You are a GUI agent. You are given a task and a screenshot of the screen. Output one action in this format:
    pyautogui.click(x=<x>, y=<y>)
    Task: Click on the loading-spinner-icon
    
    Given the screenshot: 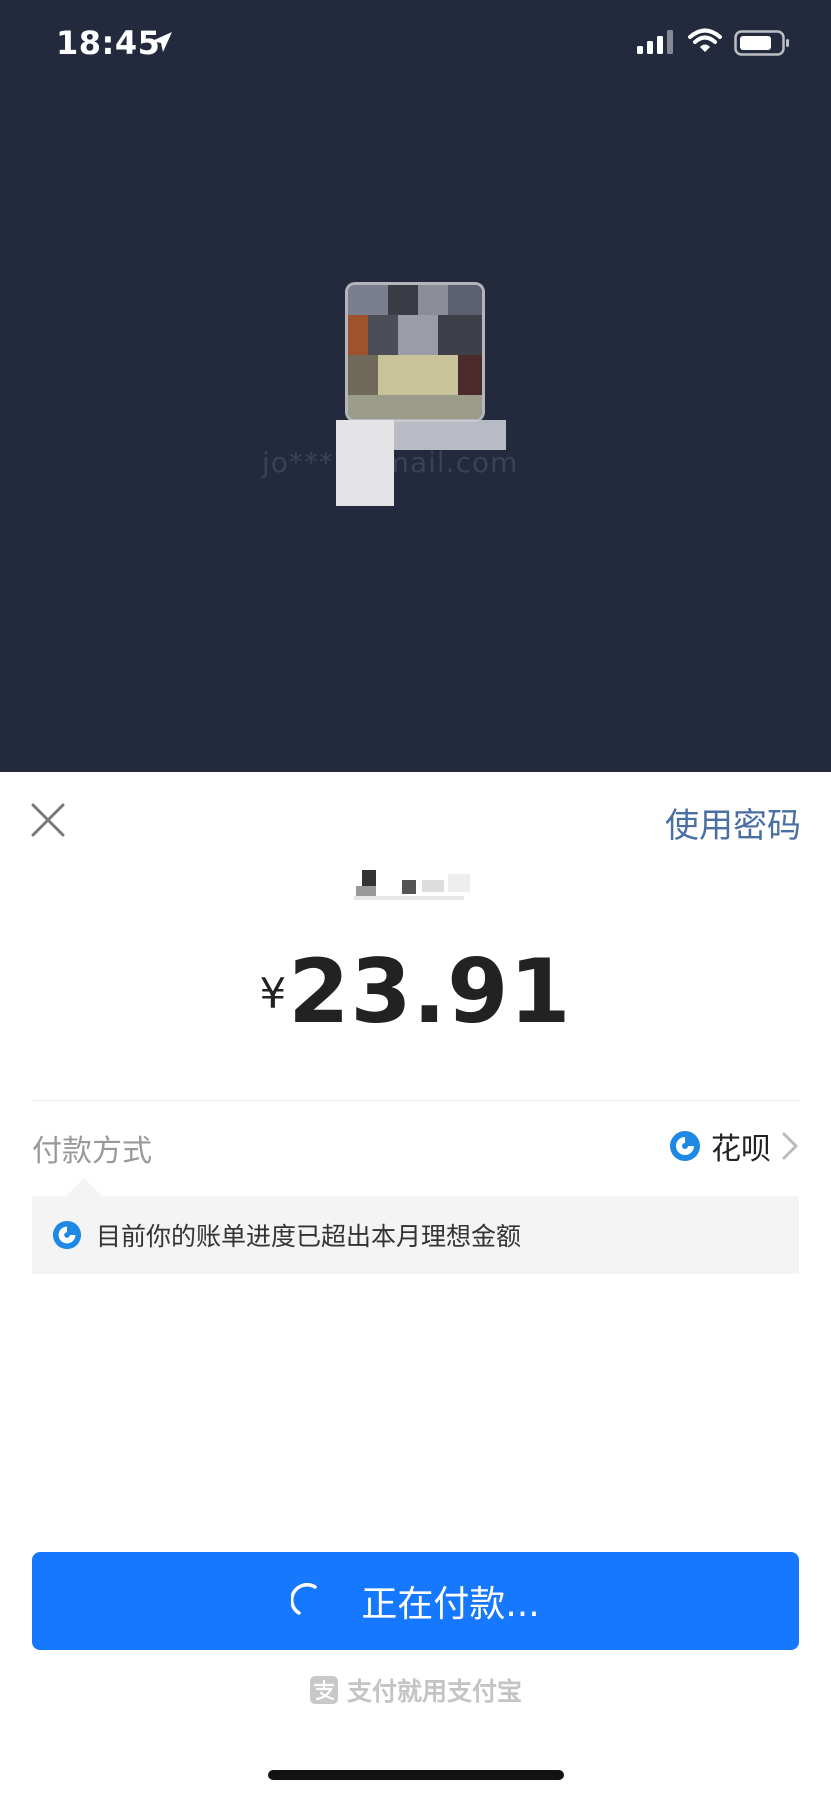 What is the action you would take?
    pyautogui.click(x=304, y=1599)
    